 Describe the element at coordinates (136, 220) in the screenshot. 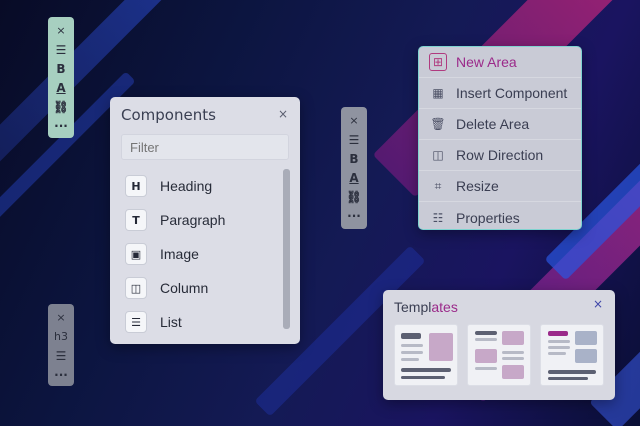

I see `paragraph-icon: T` at that location.